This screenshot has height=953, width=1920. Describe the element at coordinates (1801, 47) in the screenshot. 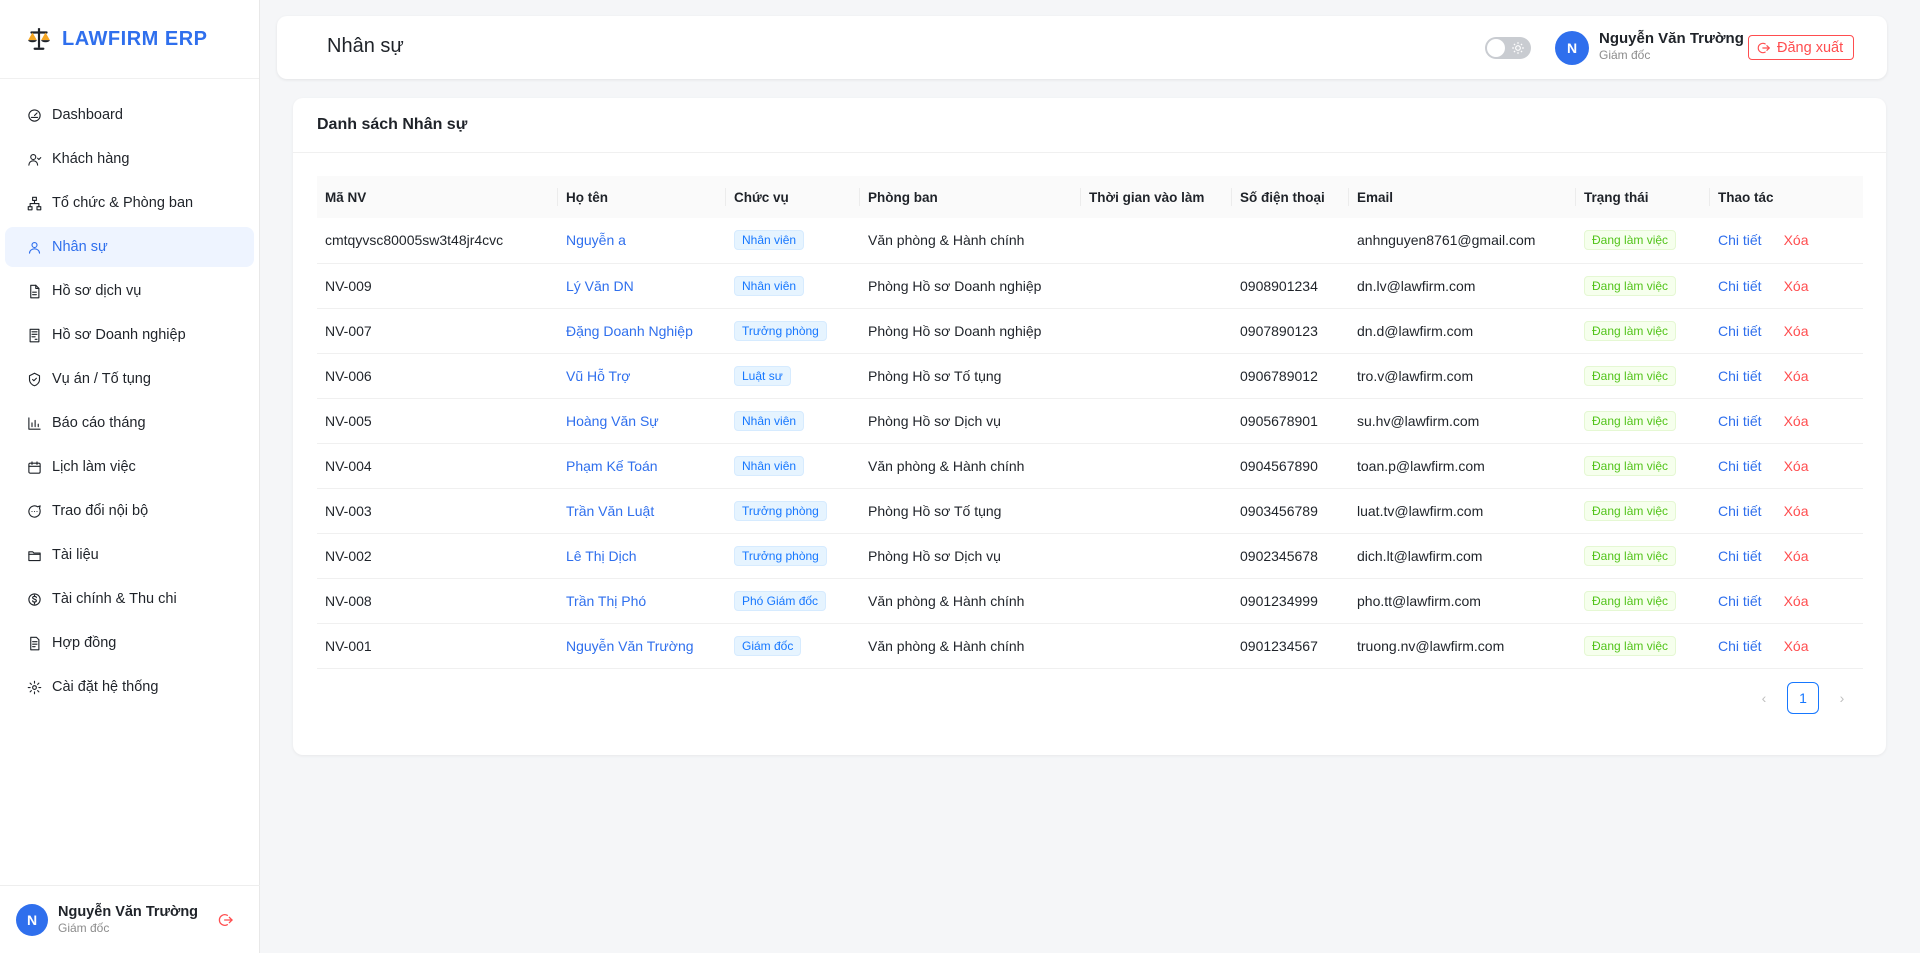

I see `logout-button: Đăng xuất` at that location.